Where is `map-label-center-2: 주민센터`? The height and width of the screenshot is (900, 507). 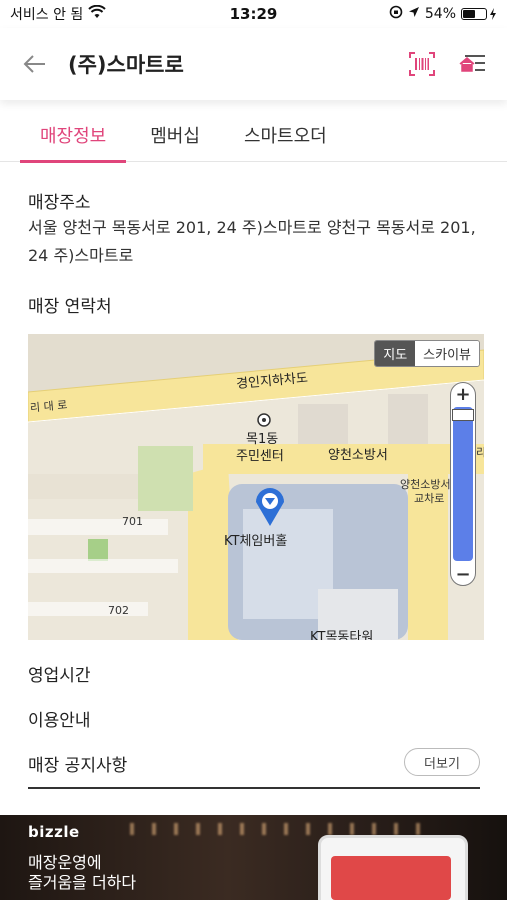
map-label-center-2: 주민센터 is located at coordinates (260, 456).